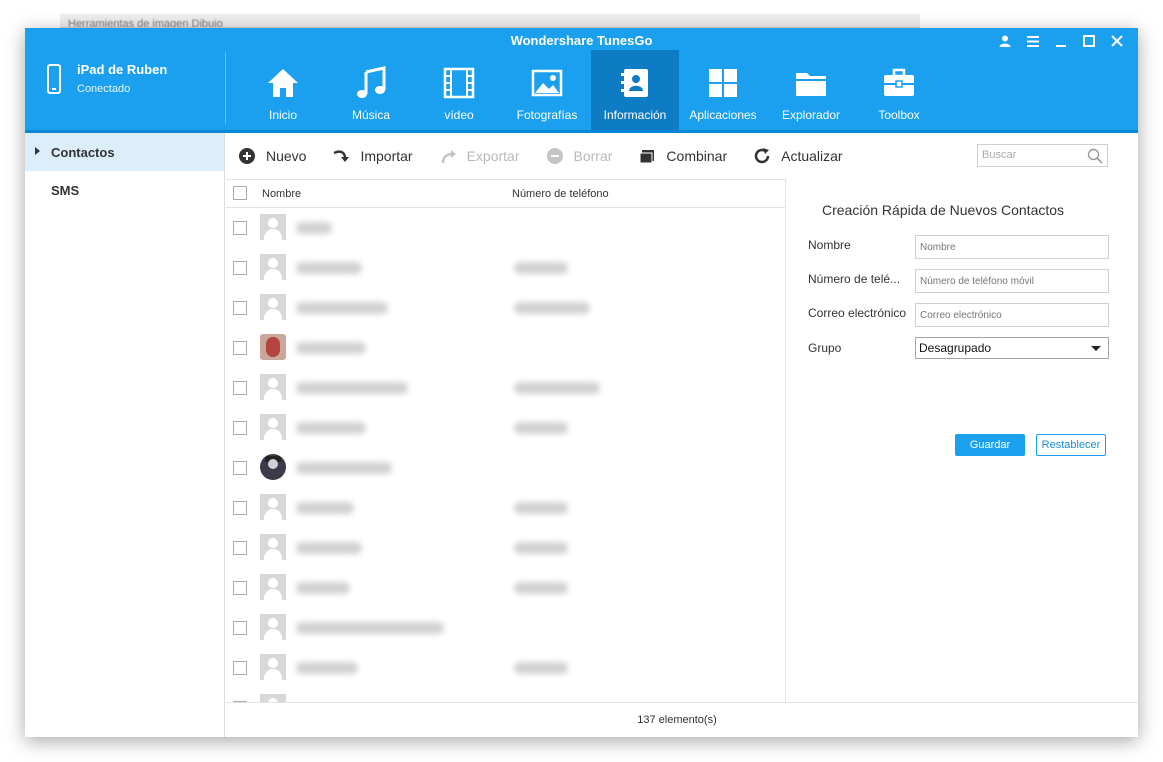 The height and width of the screenshot is (762, 1163). What do you see at coordinates (825, 348) in the screenshot?
I see `group-label: Grupo` at bounding box center [825, 348].